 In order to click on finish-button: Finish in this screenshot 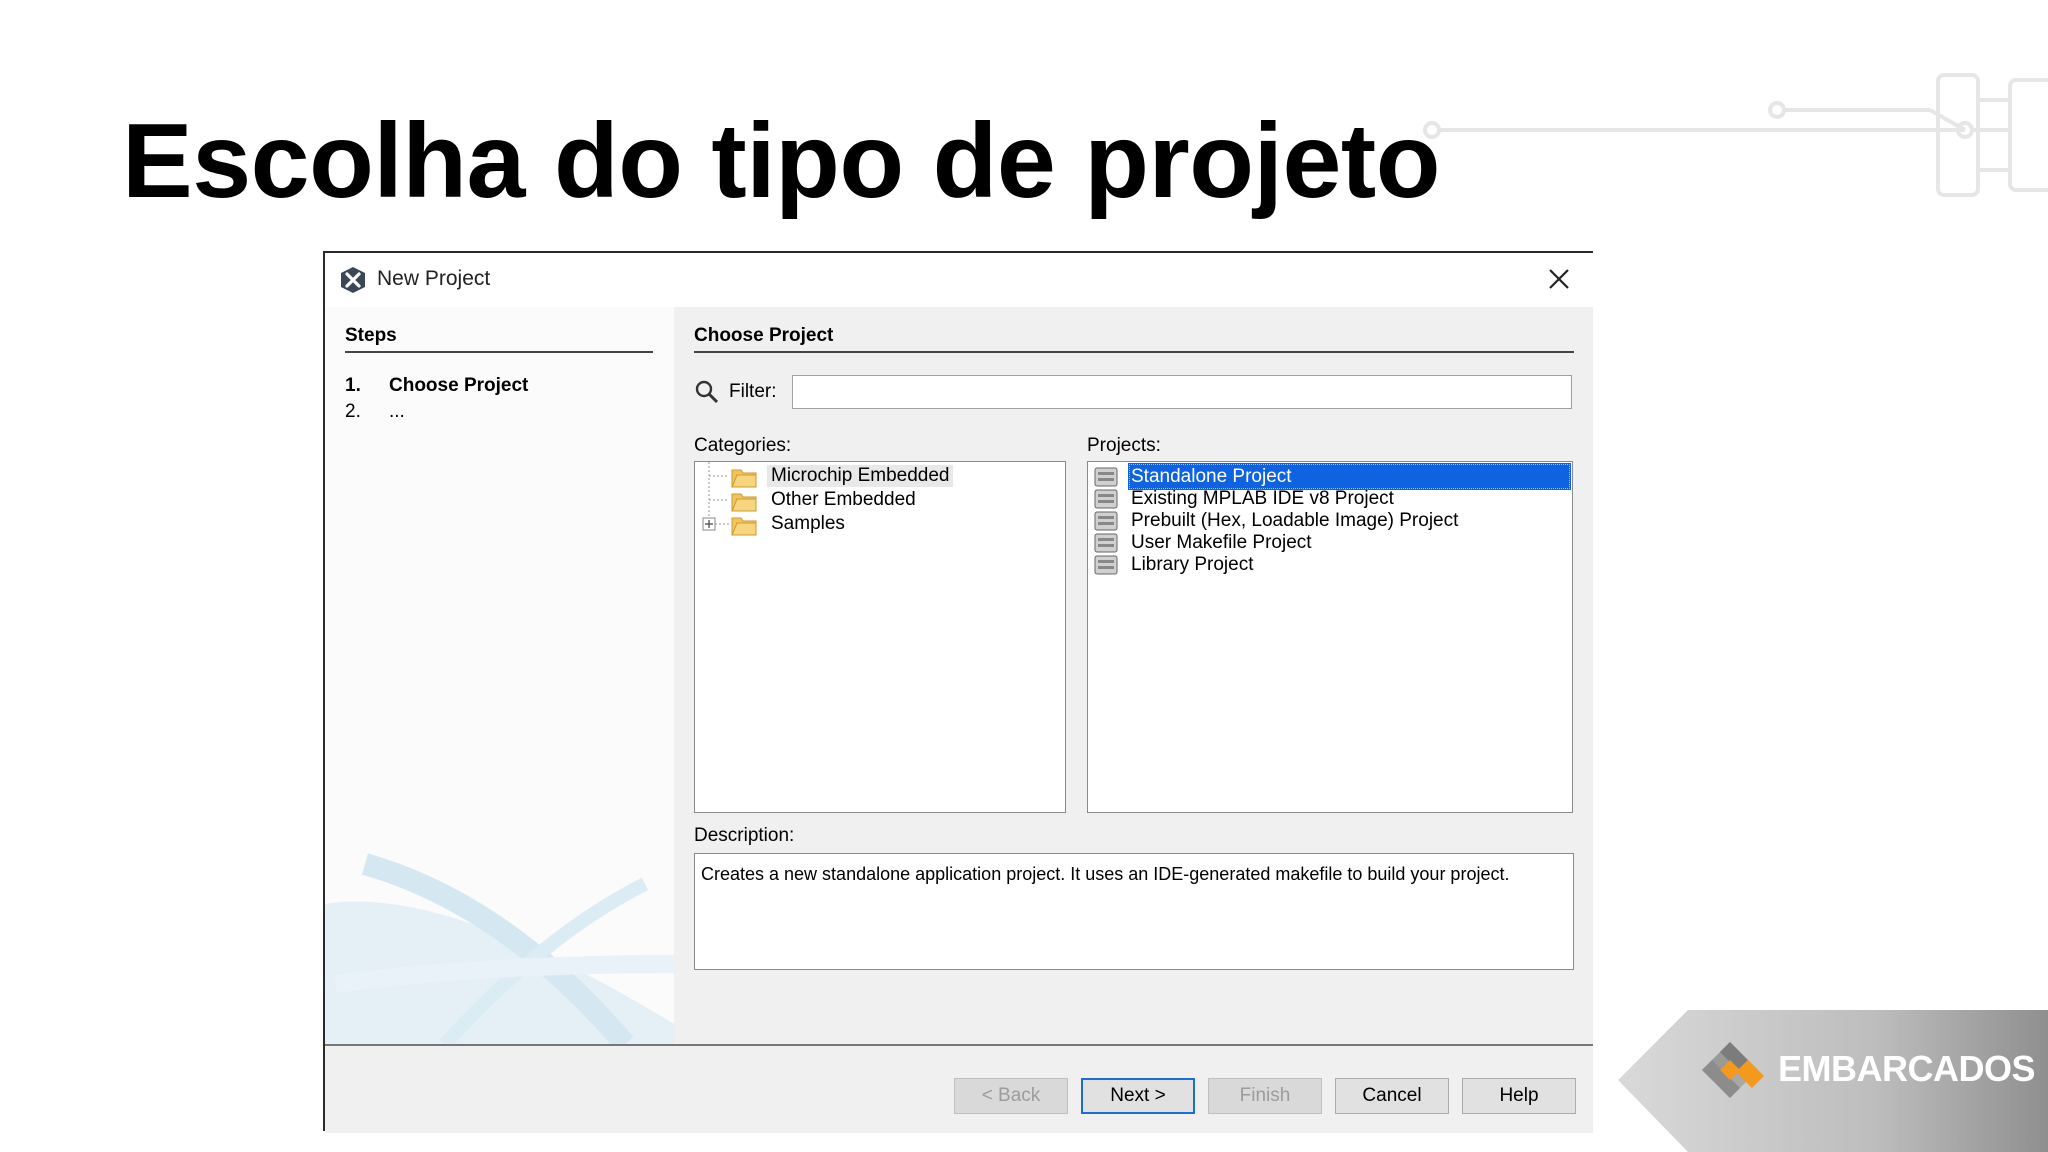, I will do `click(1265, 1096)`.